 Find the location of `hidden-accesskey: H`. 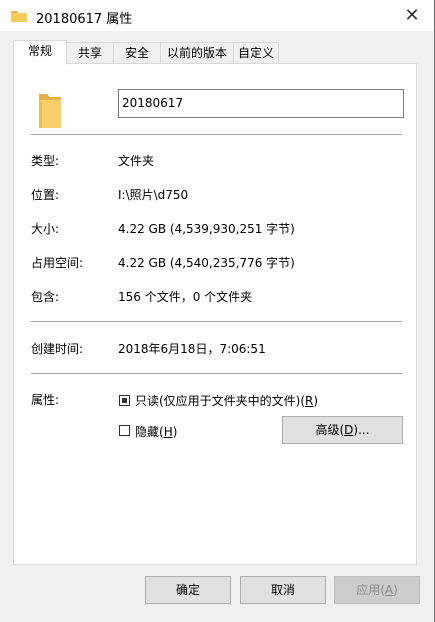

hidden-accesskey: H is located at coordinates (168, 432).